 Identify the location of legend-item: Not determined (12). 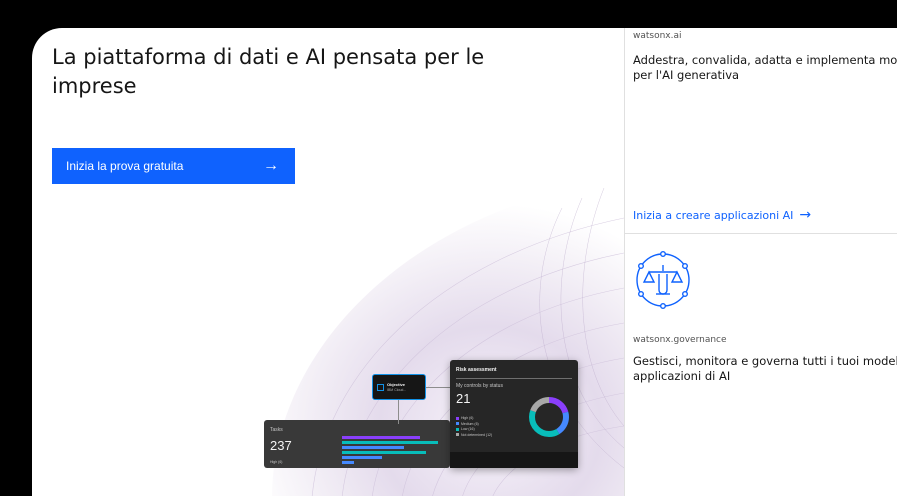
(474, 436).